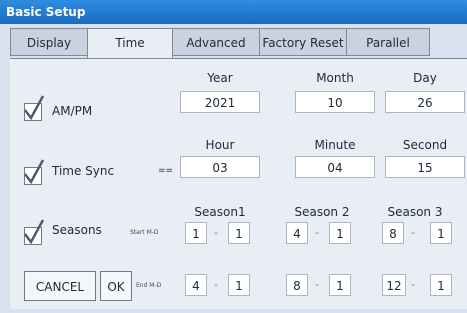  I want to click on season1-end-day: 1, so click(239, 285).